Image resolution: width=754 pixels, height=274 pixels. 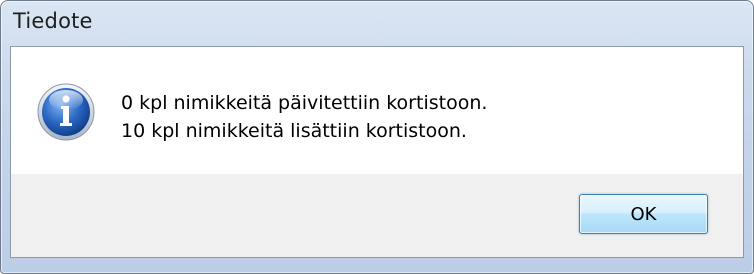 What do you see at coordinates (66, 112) in the screenshot?
I see `info-icon` at bounding box center [66, 112].